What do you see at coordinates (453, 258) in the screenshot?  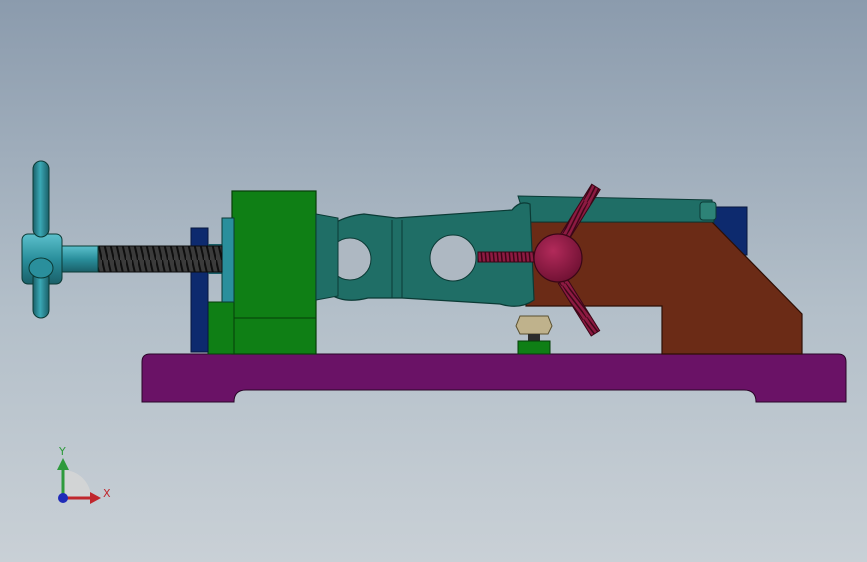 I see `link-hole-right` at bounding box center [453, 258].